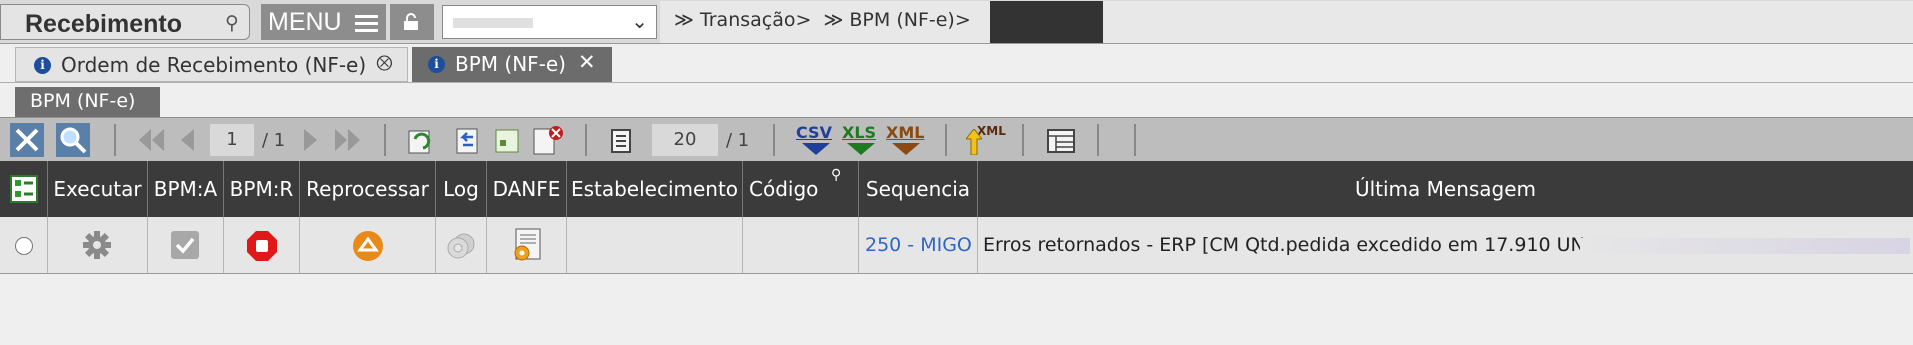 The width and height of the screenshot is (1913, 345). I want to click on export-xml-button: XML, so click(907, 140).